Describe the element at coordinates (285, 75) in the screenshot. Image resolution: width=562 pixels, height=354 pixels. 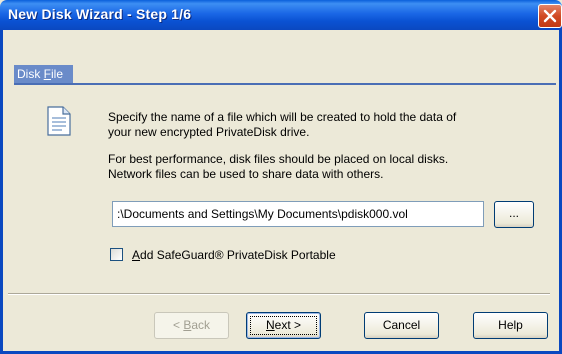
I see `section-header: Disk File` at that location.